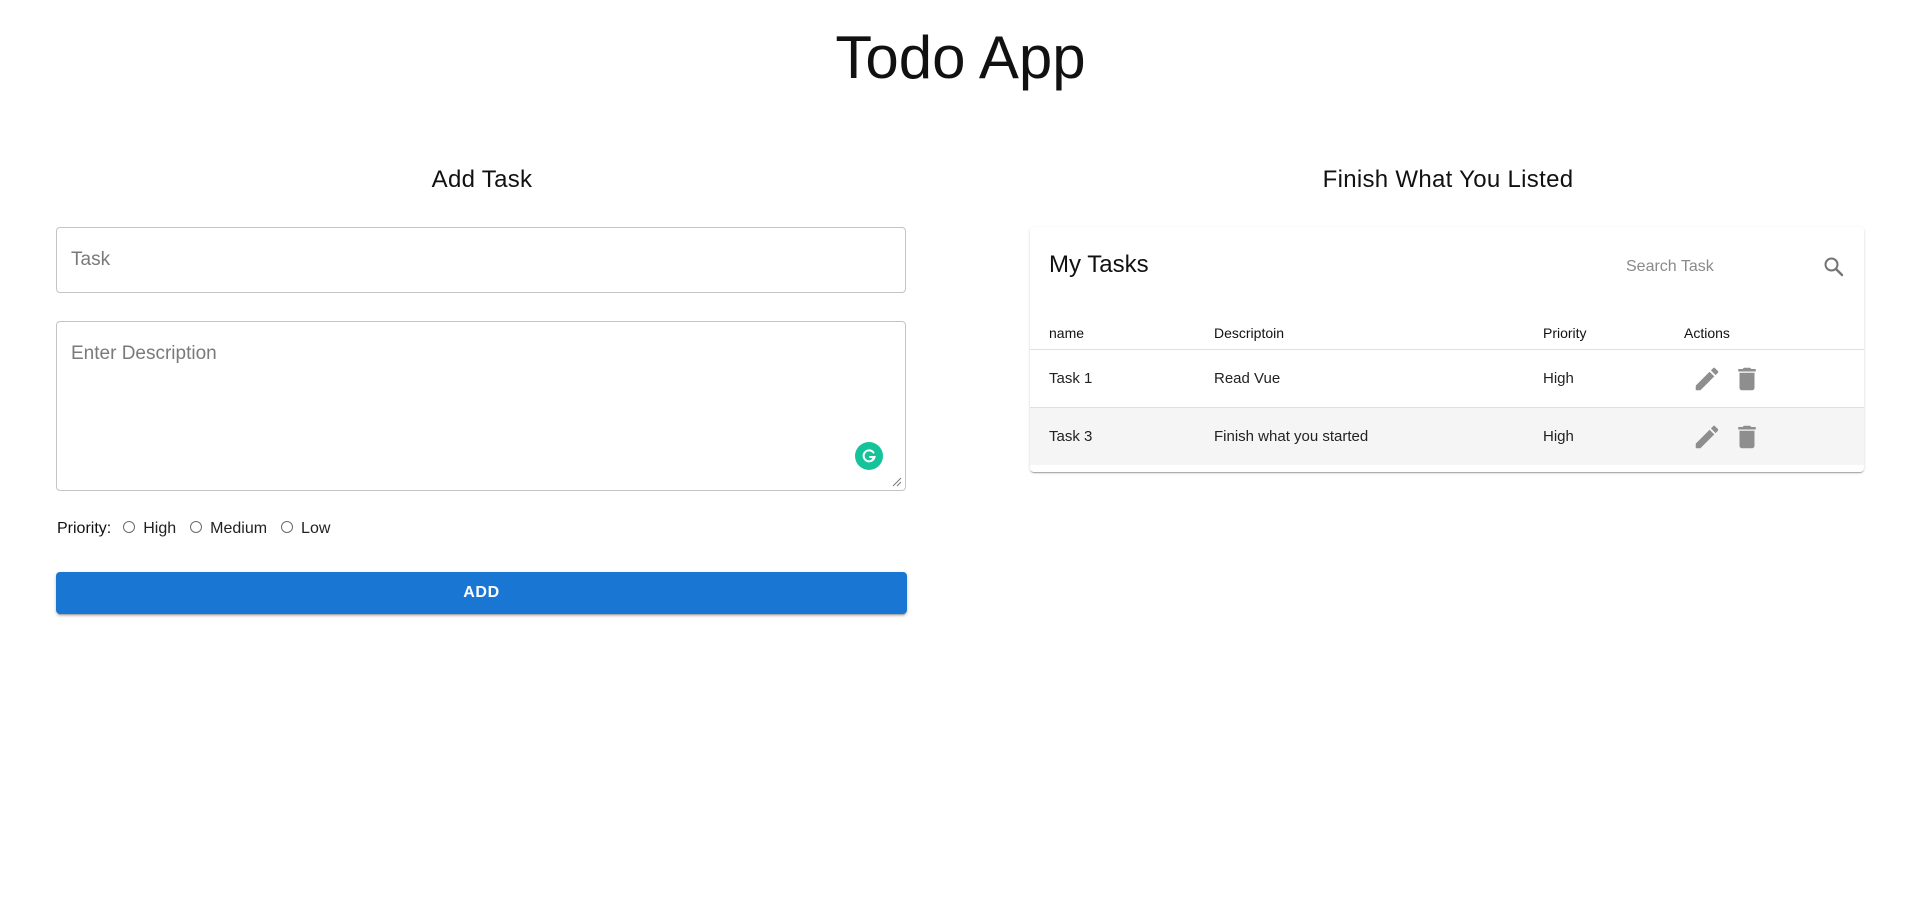 The image size is (1921, 923). I want to click on resize-grip-icon, so click(896, 481).